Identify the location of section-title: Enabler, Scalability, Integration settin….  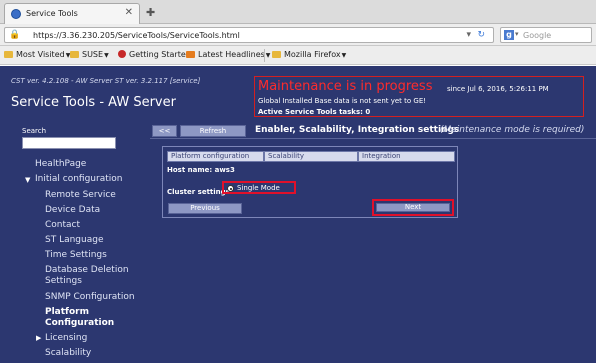
(357, 130).